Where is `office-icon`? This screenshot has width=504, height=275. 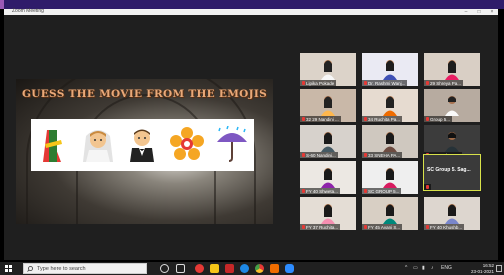
office-icon is located at coordinates (229, 268).